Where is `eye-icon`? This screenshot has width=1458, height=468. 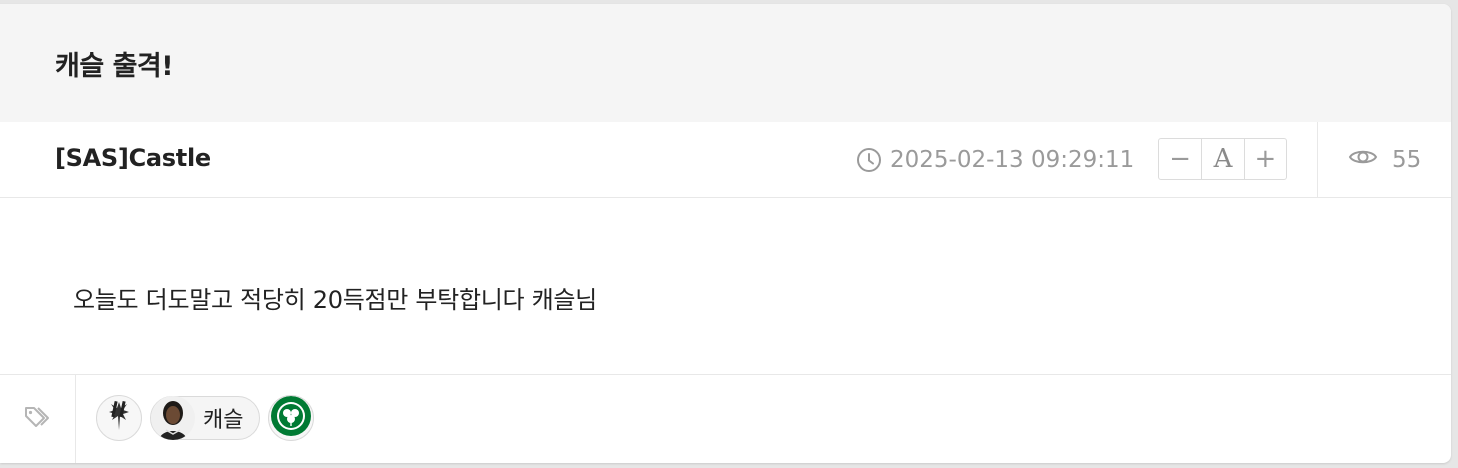 eye-icon is located at coordinates (1363, 160).